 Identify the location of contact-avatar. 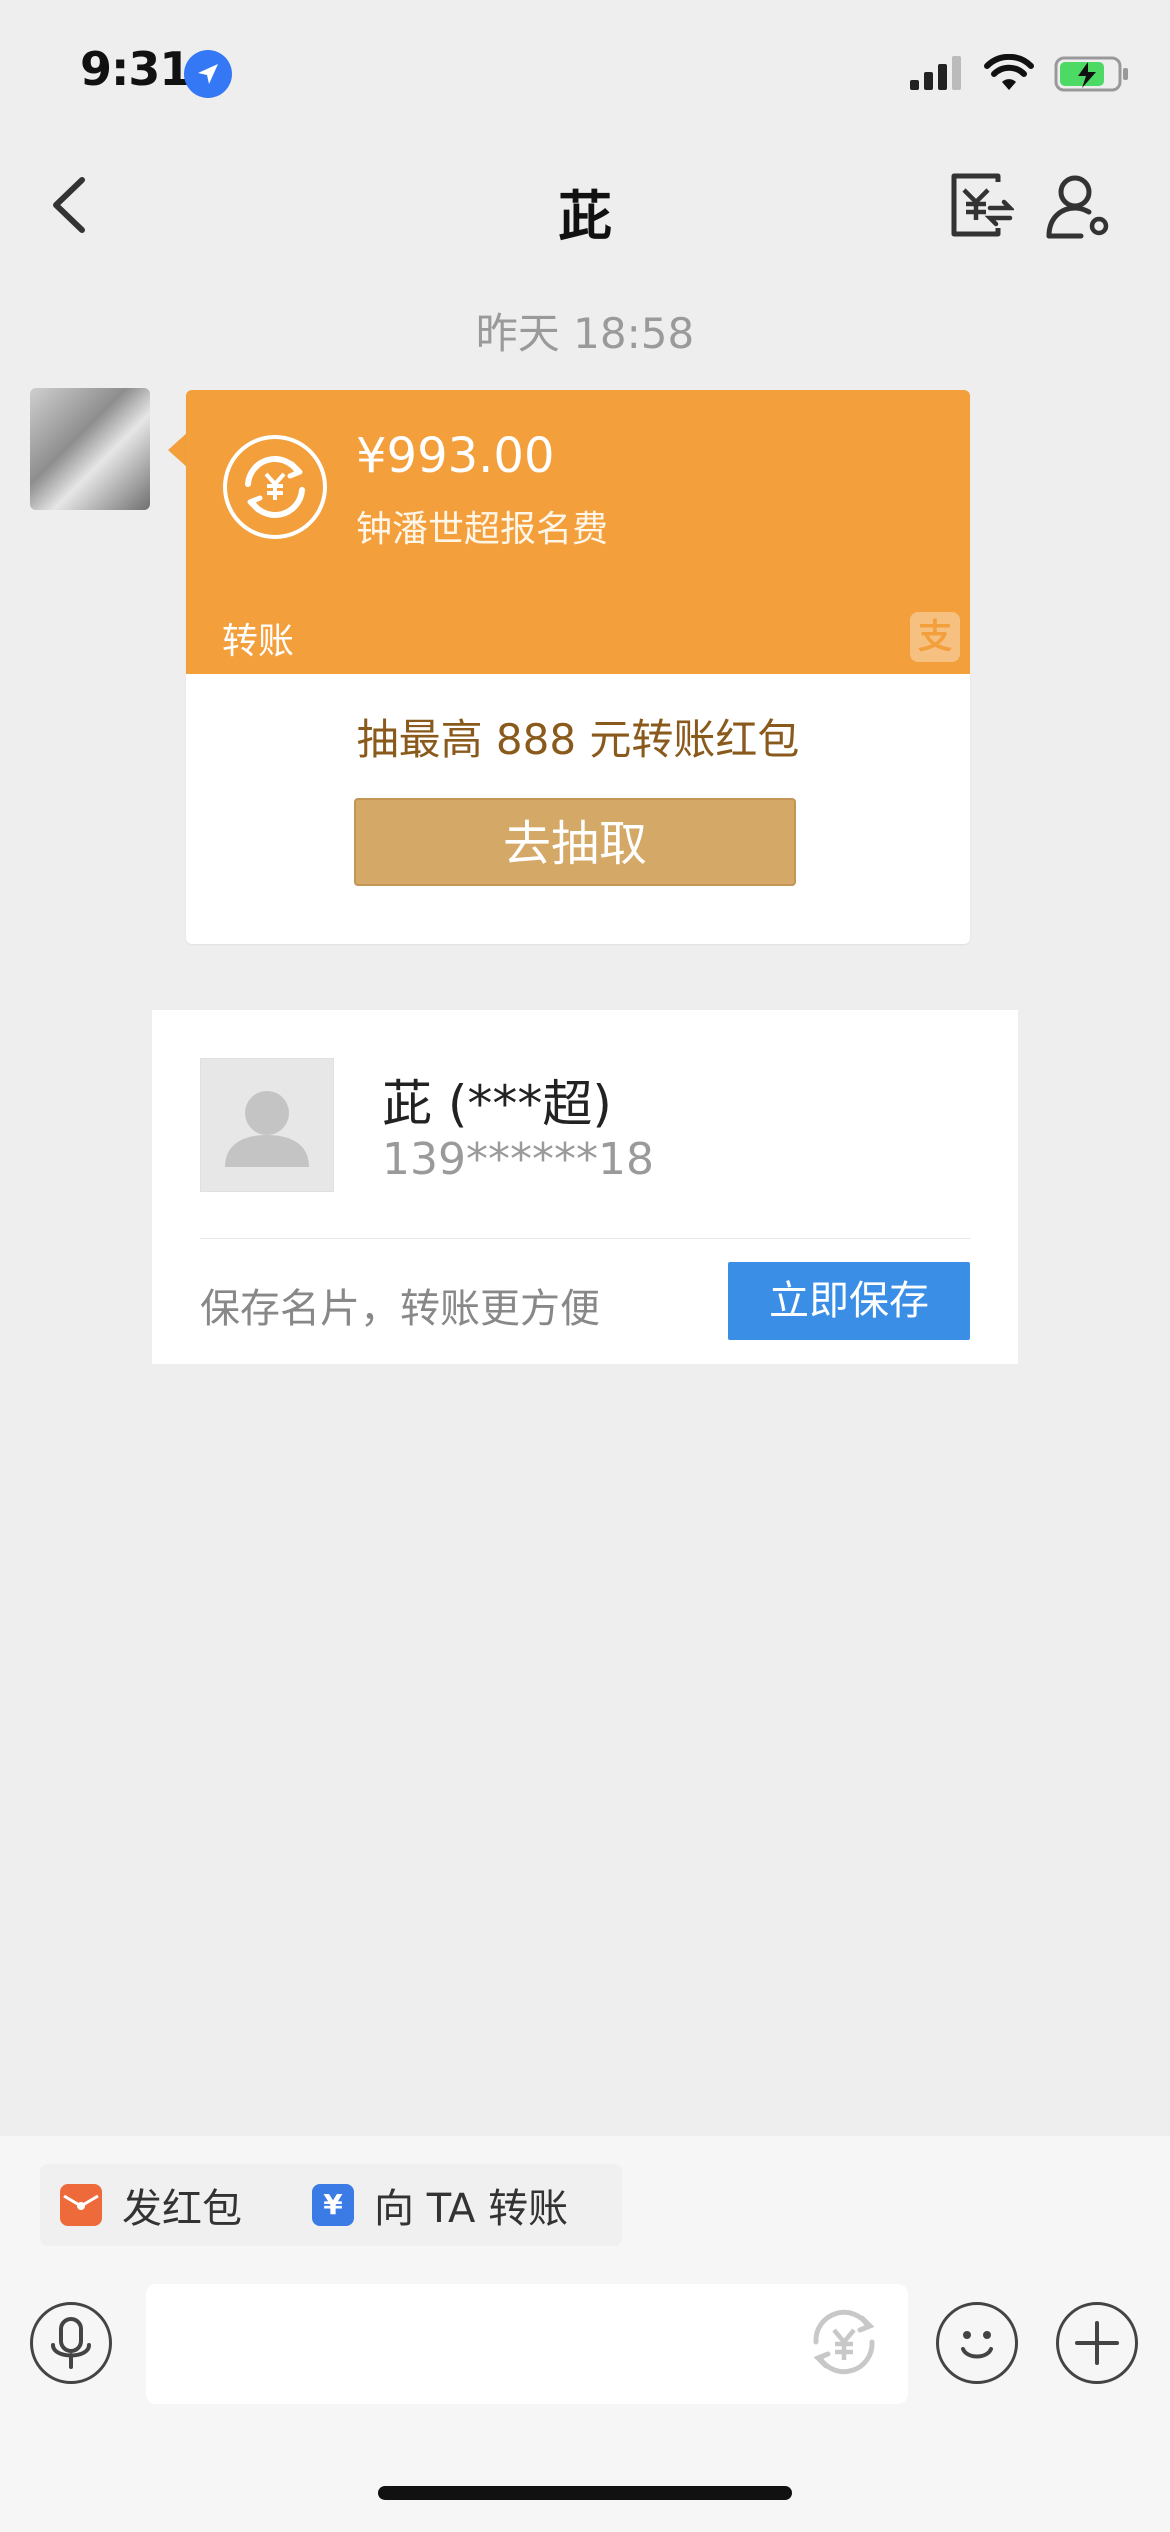
(267, 1125).